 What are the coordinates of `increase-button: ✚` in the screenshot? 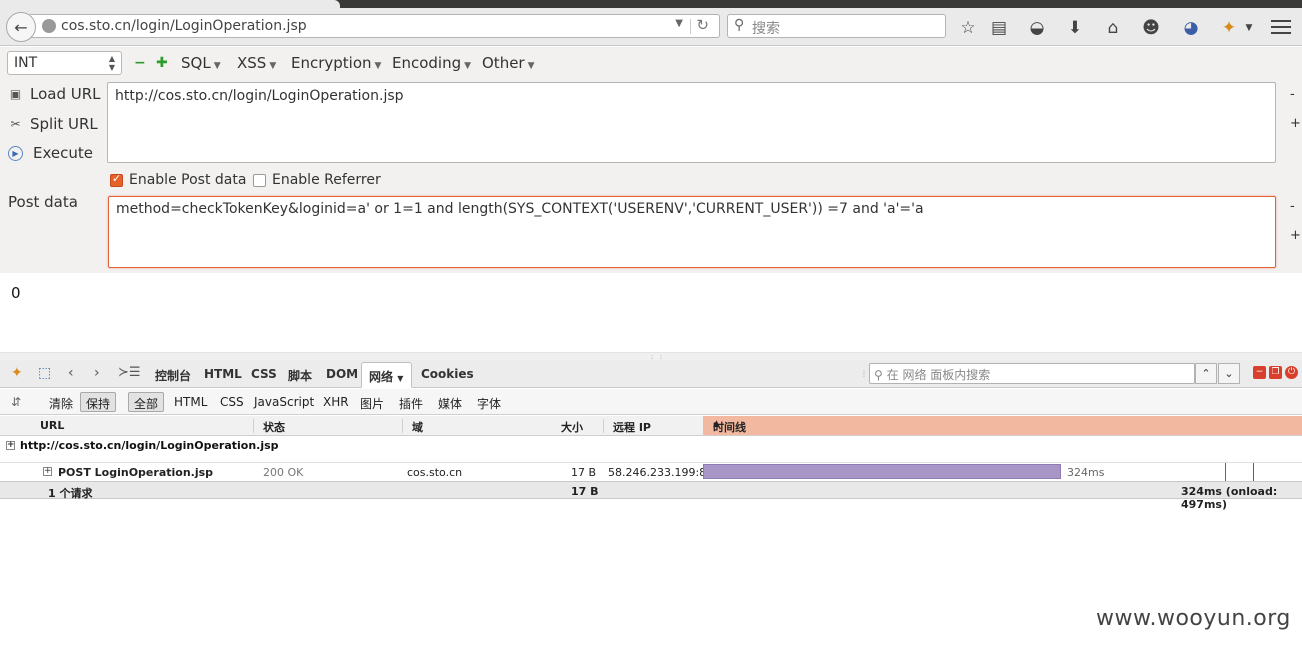 It's located at (162, 63).